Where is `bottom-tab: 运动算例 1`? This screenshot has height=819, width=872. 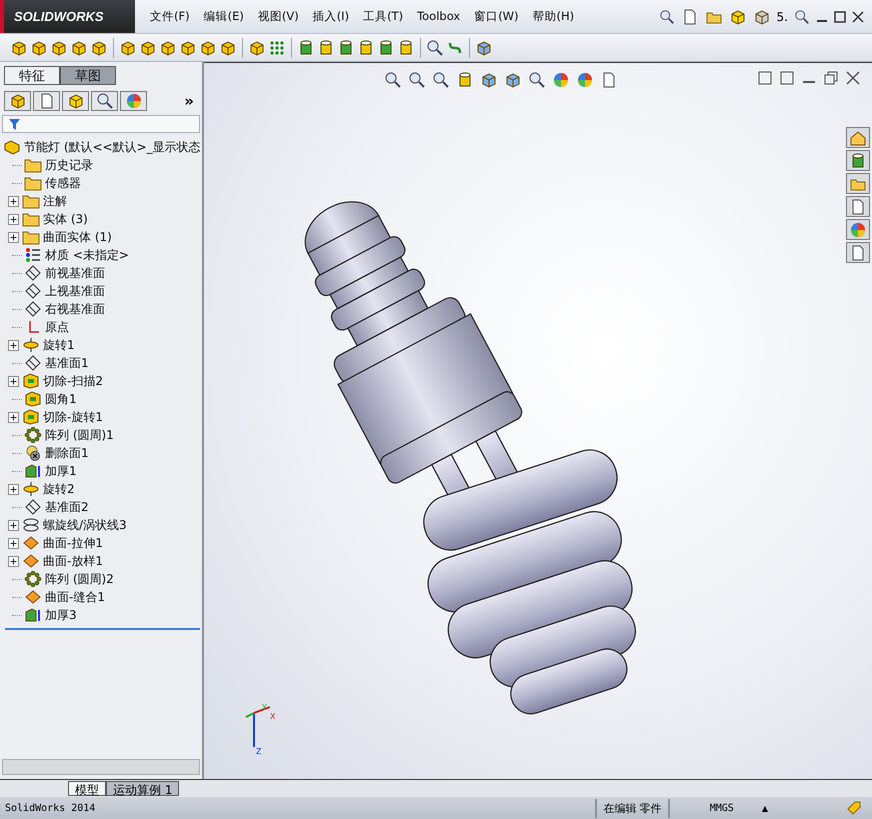
bottom-tab: 运动算例 1 is located at coordinates (143, 788).